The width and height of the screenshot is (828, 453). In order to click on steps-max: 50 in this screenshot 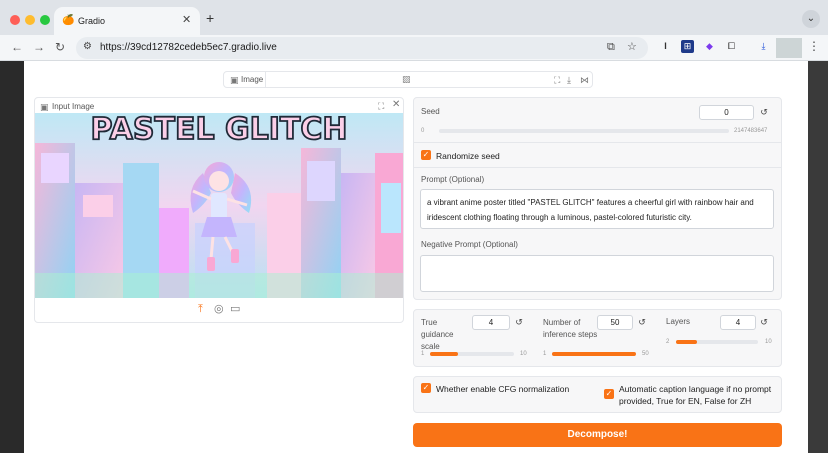, I will do `click(645, 354)`.